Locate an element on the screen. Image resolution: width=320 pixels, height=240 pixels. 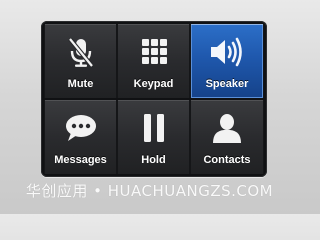
message-bubble-icon is located at coordinates (80, 128).